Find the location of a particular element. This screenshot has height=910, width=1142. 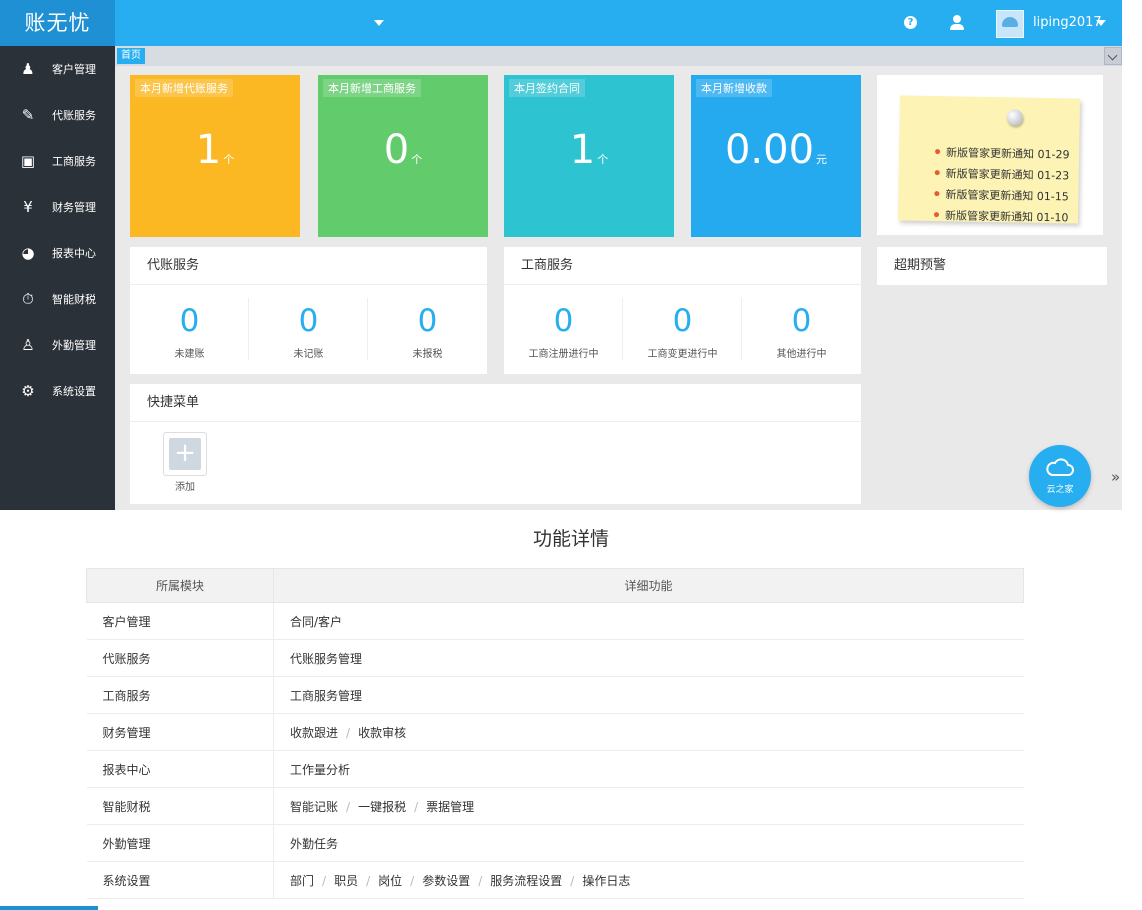

counter-registration: 0 工商注册进行中 is located at coordinates (563, 329).